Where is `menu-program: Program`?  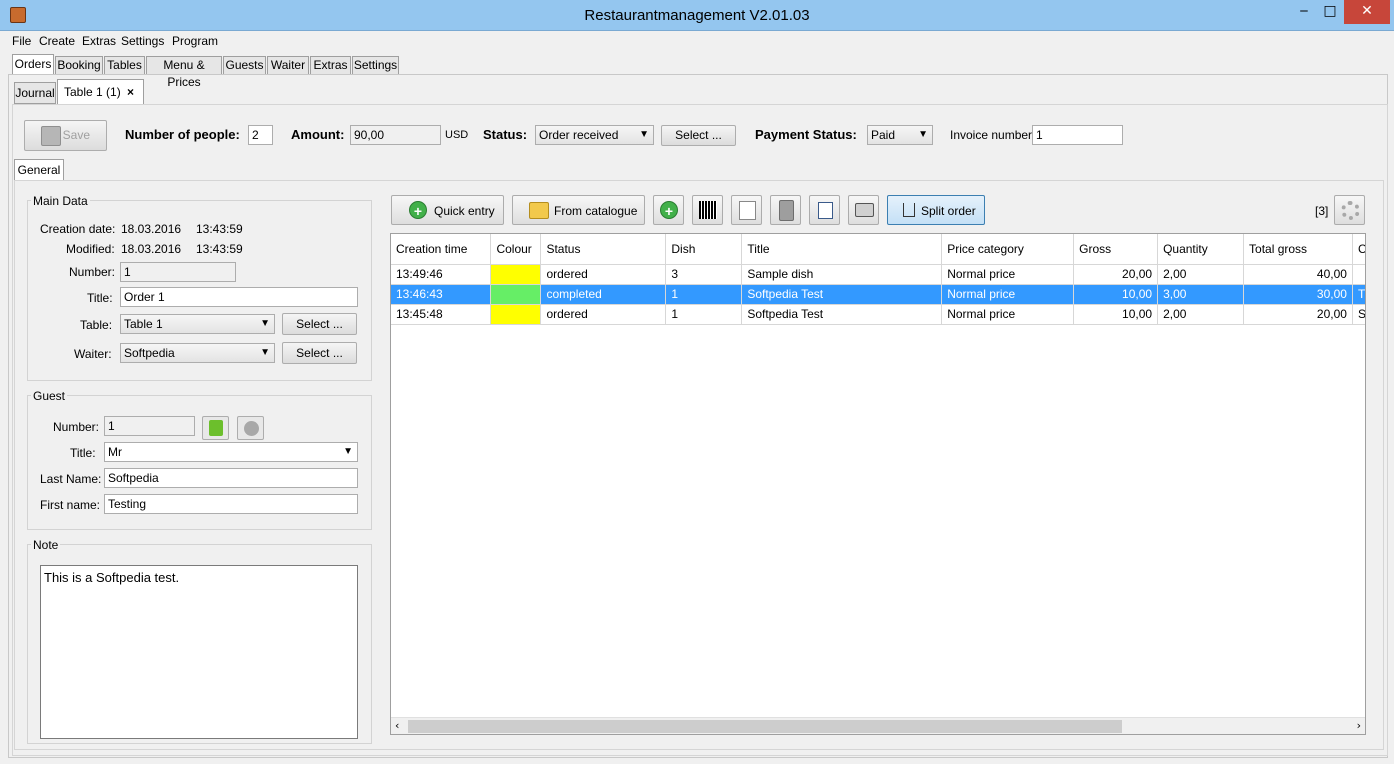 menu-program: Program is located at coordinates (195, 41).